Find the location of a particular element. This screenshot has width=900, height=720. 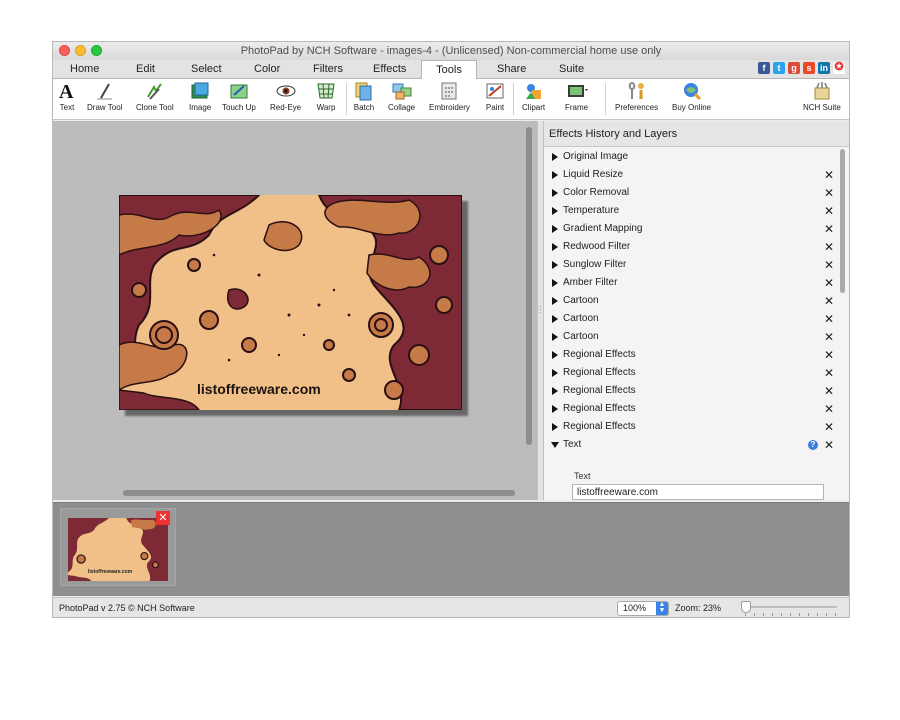

tab-tools: Tools is located at coordinates (449, 70).